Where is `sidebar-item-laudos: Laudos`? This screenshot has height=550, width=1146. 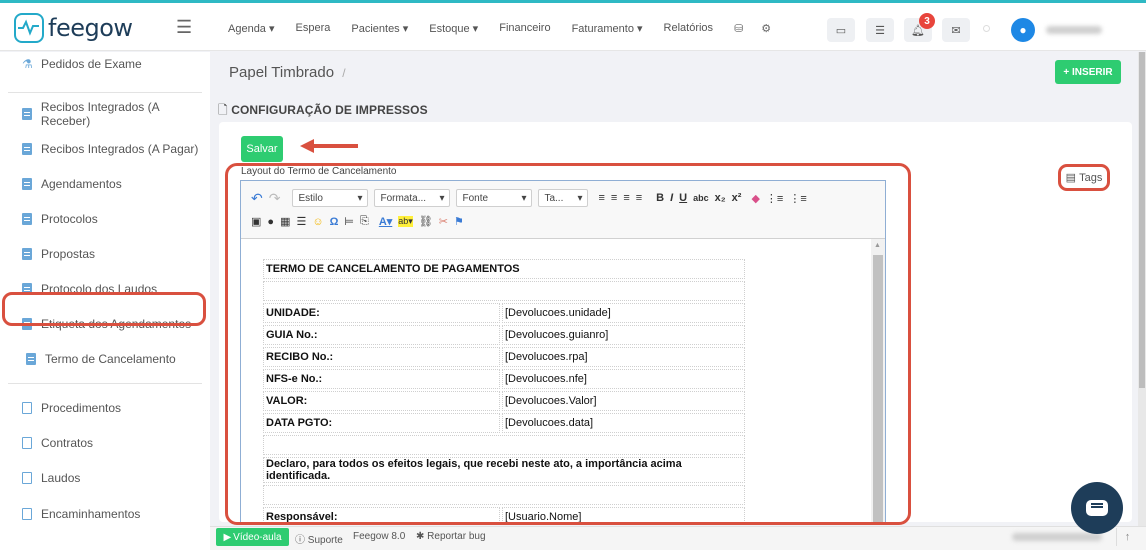 sidebar-item-laudos: Laudos is located at coordinates (105, 478).